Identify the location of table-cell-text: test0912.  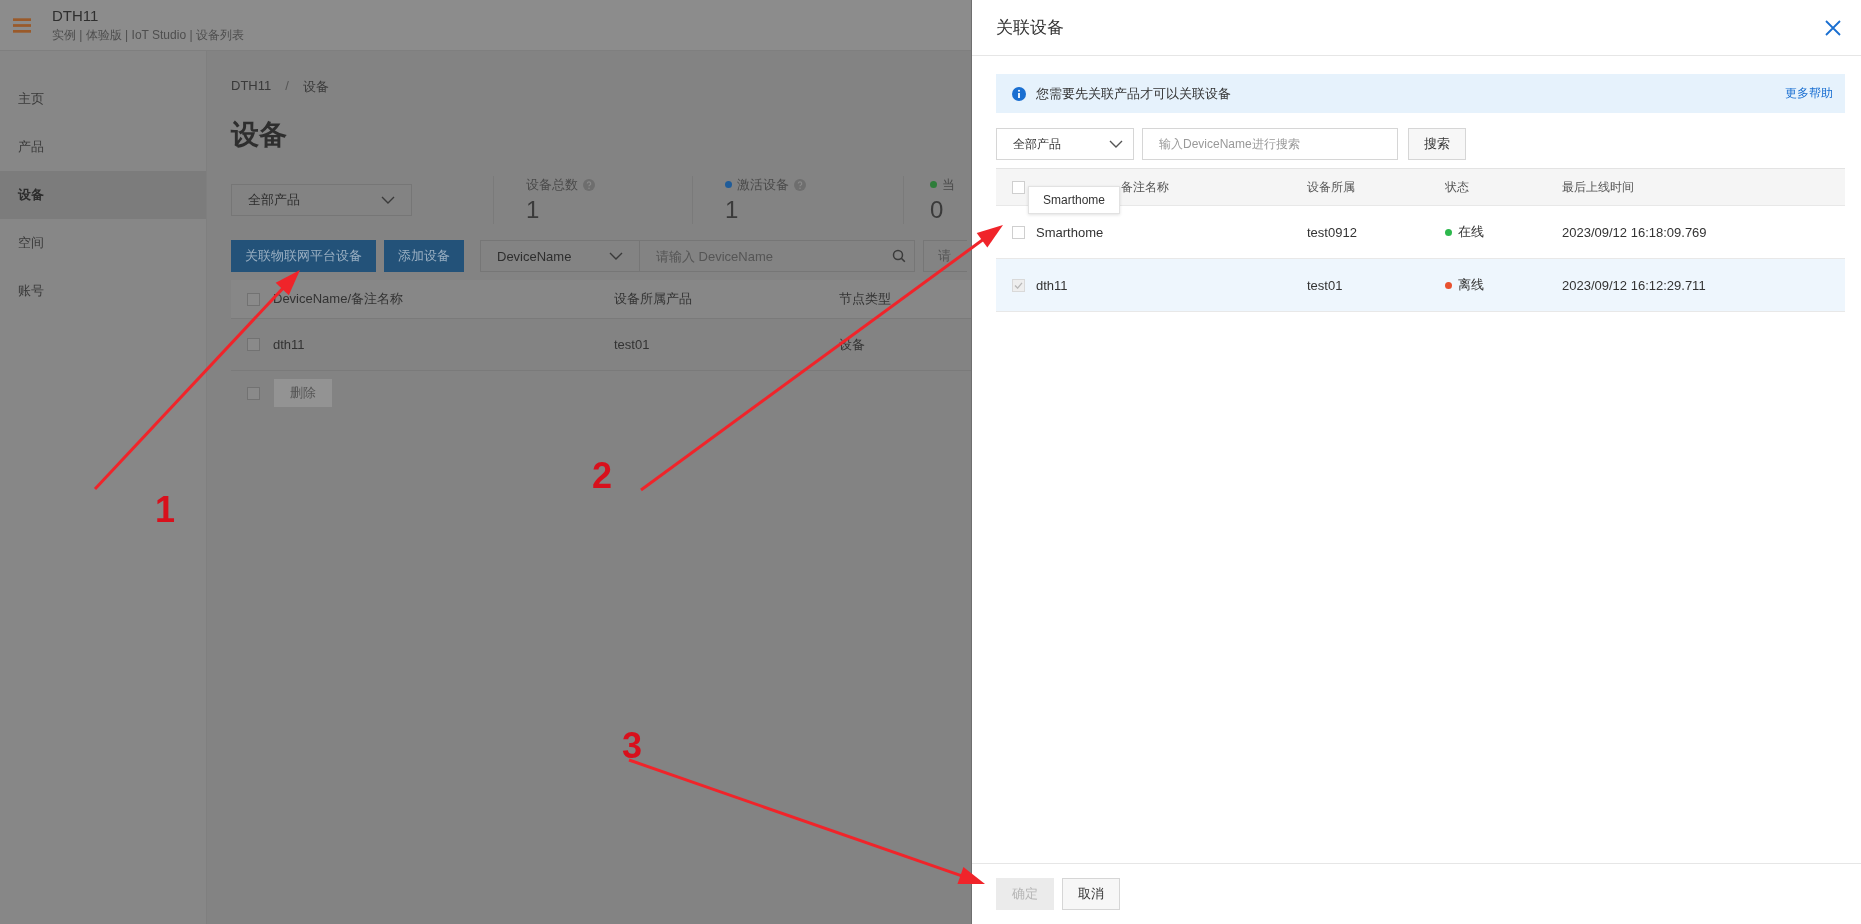
(1332, 232).